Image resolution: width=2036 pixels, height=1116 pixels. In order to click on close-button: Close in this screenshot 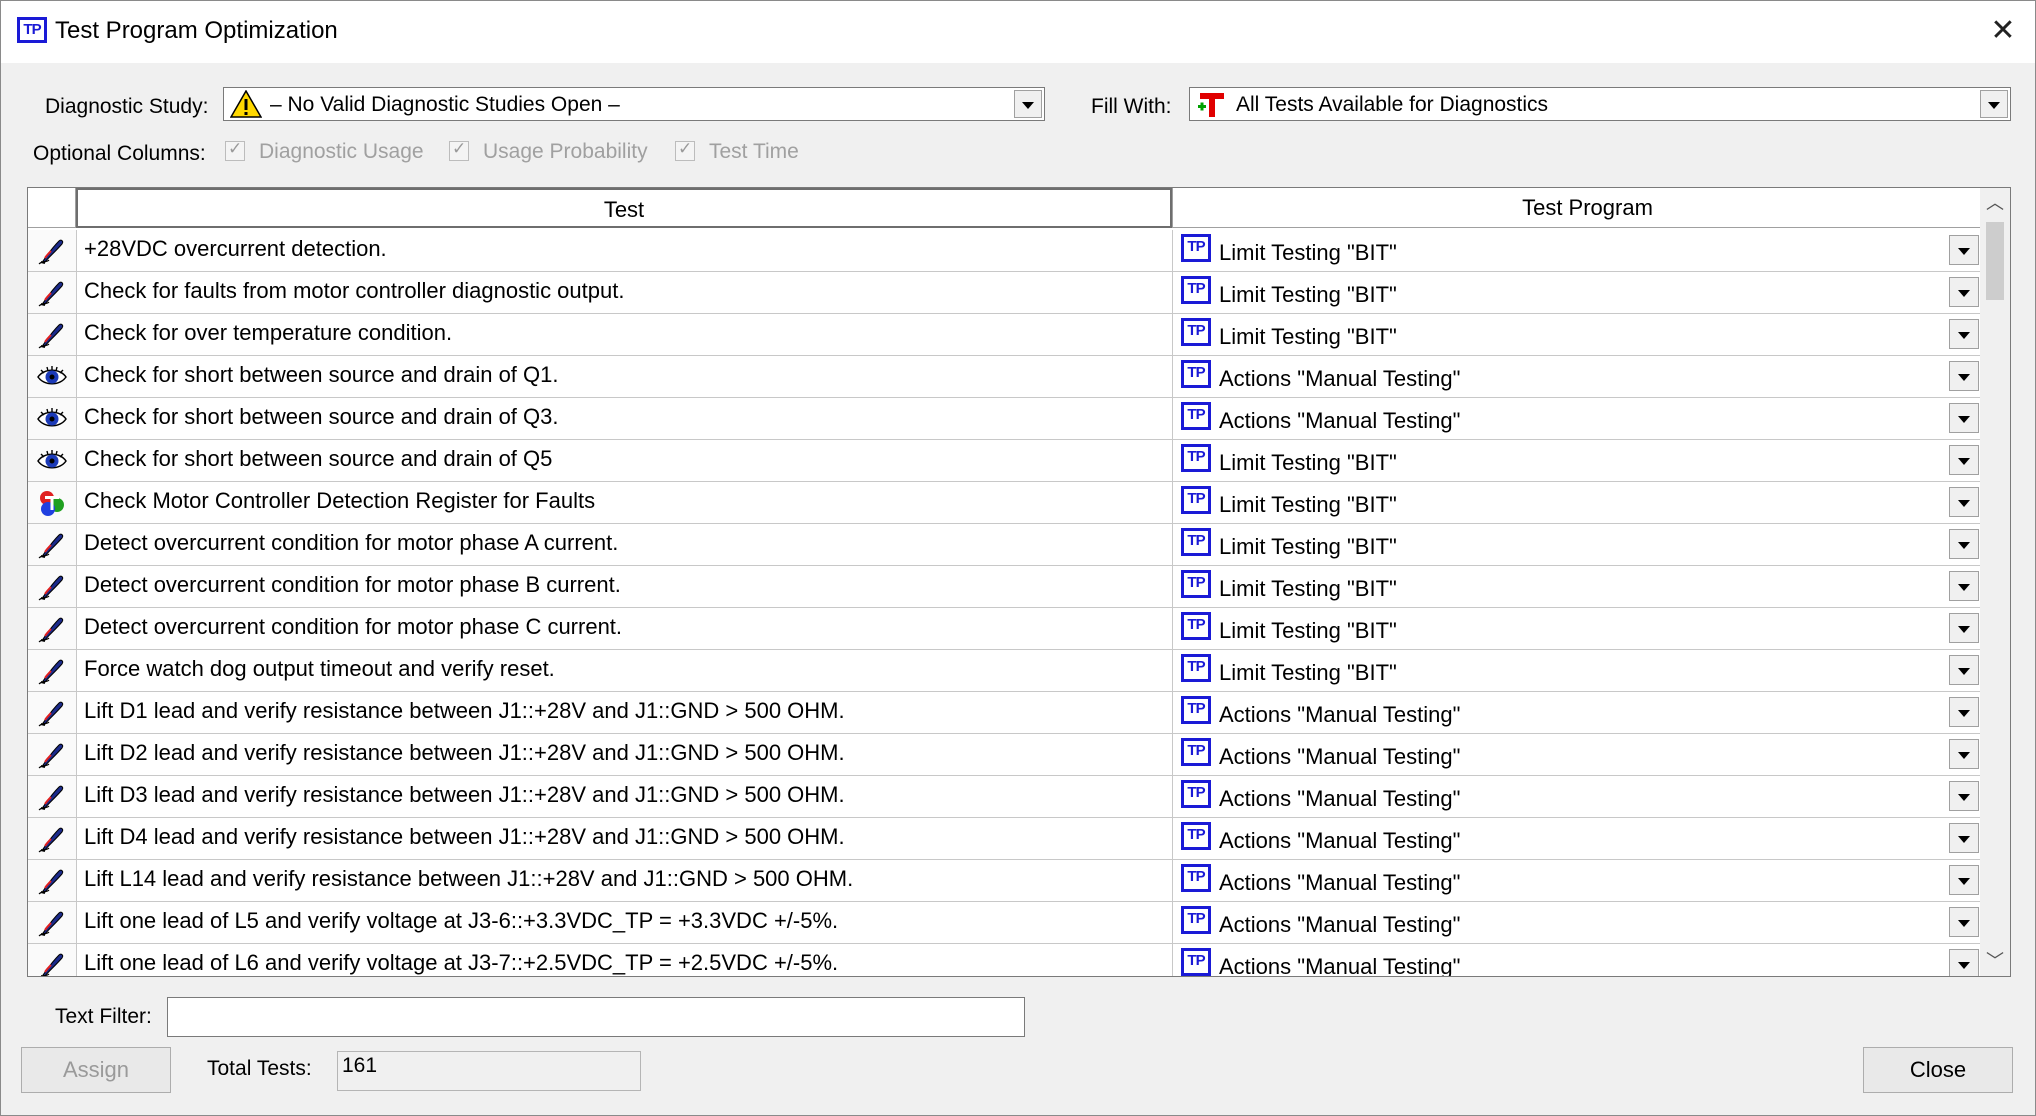, I will do `click(1938, 1070)`.